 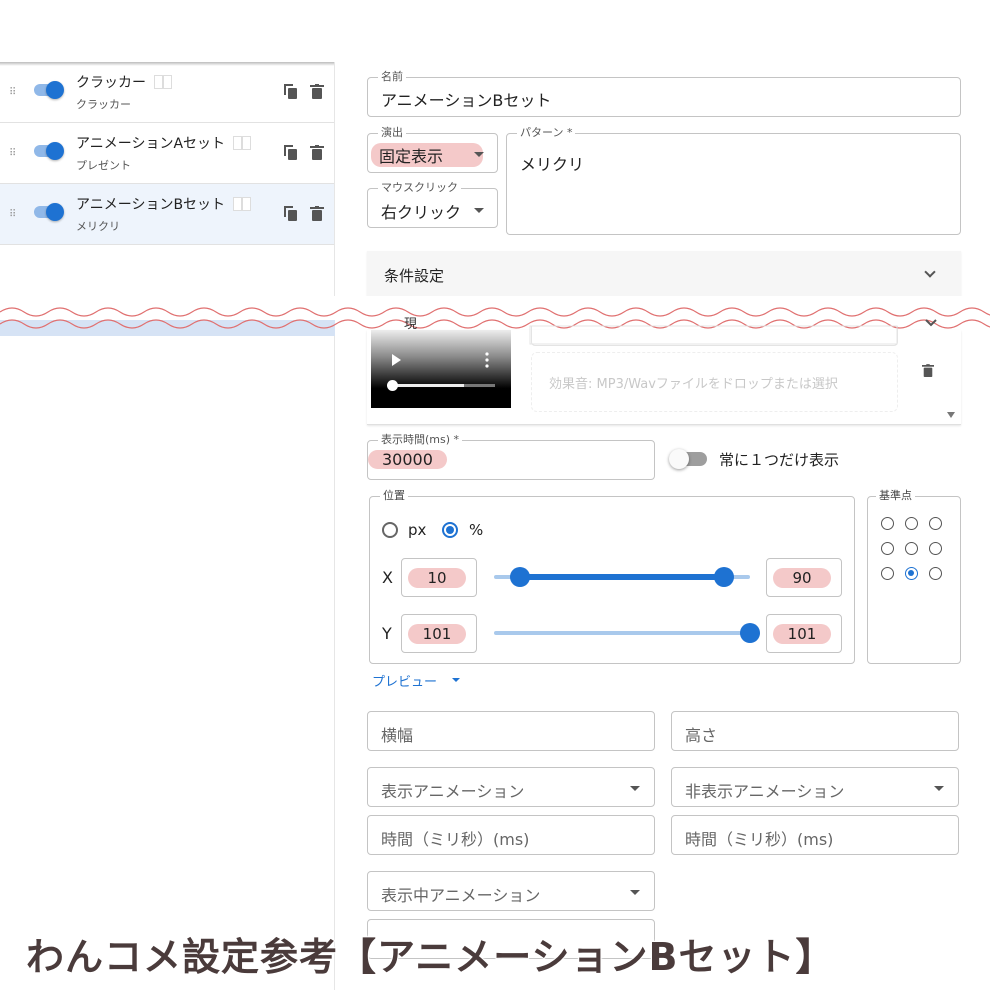 What do you see at coordinates (387, 633) in the screenshot?
I see `y-axis-label: Y` at bounding box center [387, 633].